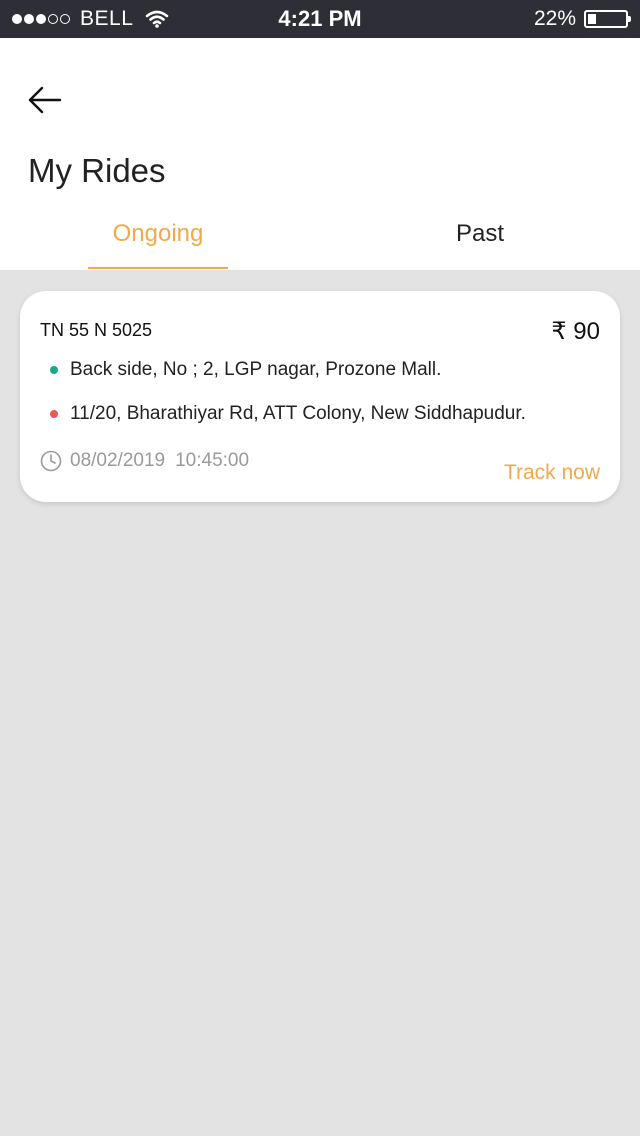 The image size is (640, 1136). What do you see at coordinates (96, 330) in the screenshot?
I see `vehicle-number: TN 55 N 5025` at bounding box center [96, 330].